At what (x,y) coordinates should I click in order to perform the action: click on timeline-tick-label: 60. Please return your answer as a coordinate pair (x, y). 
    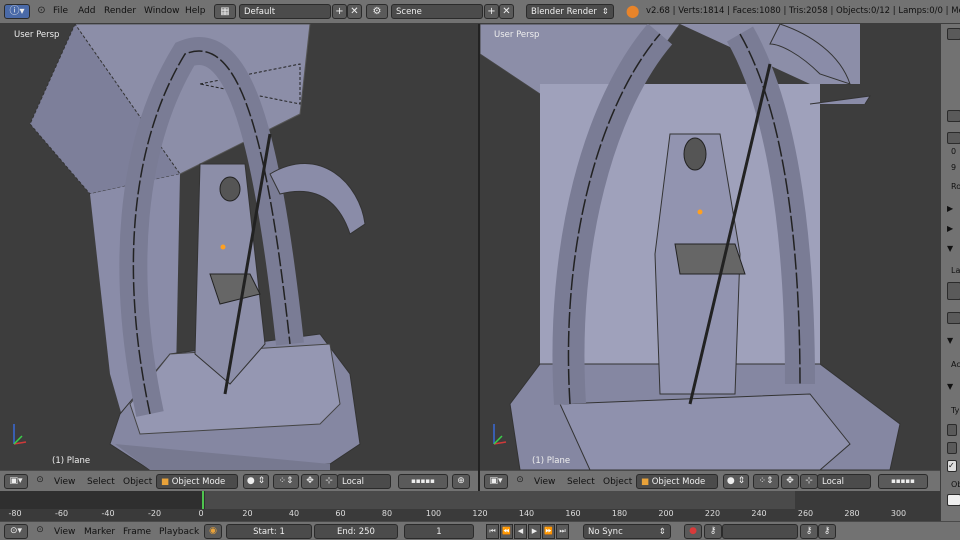
    Looking at the image, I should click on (340, 513).